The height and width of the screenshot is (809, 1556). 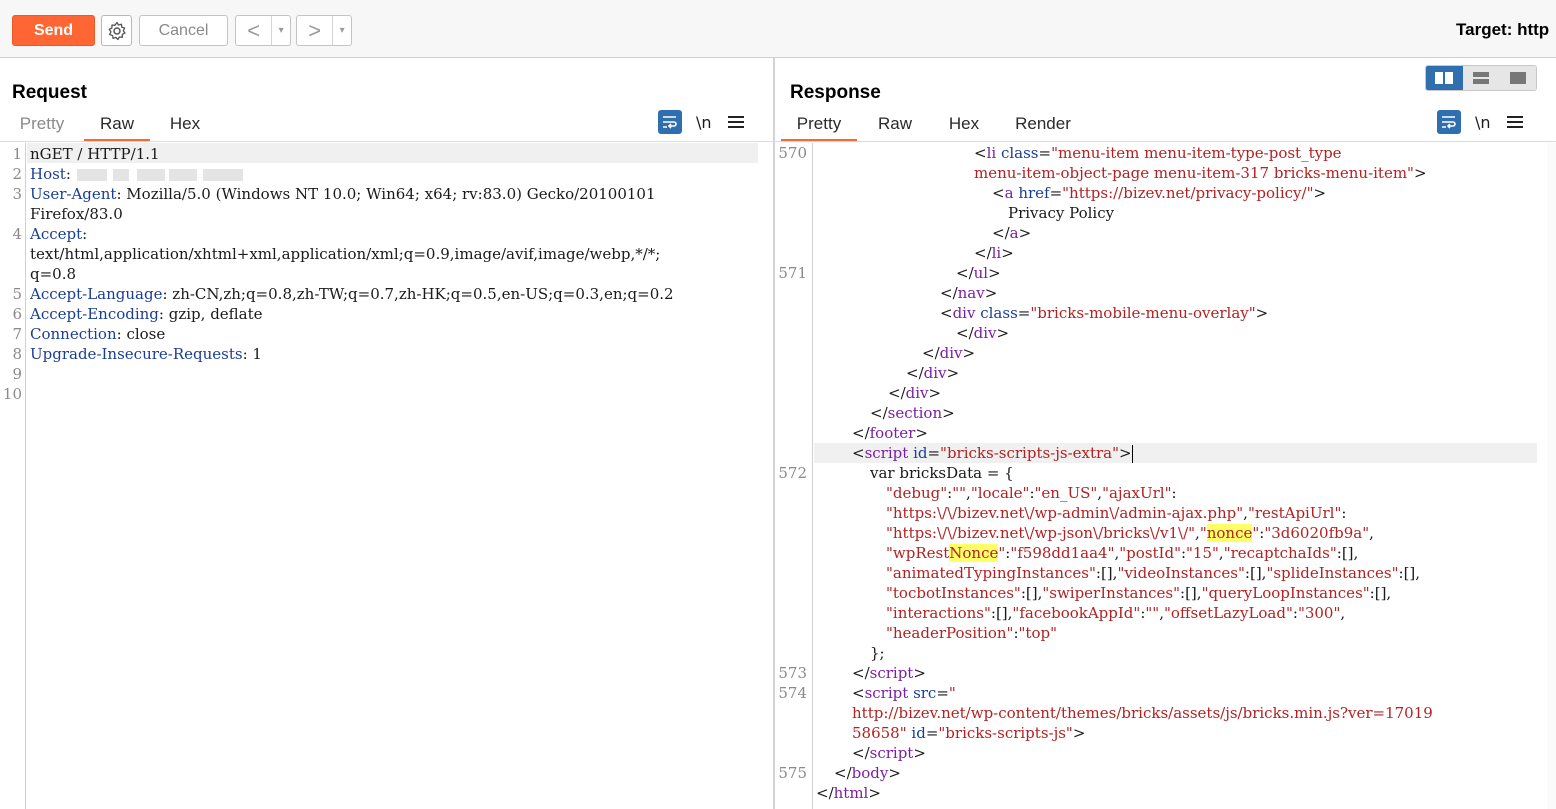 I want to click on response-view-controls: \n, so click(x=1480, y=122).